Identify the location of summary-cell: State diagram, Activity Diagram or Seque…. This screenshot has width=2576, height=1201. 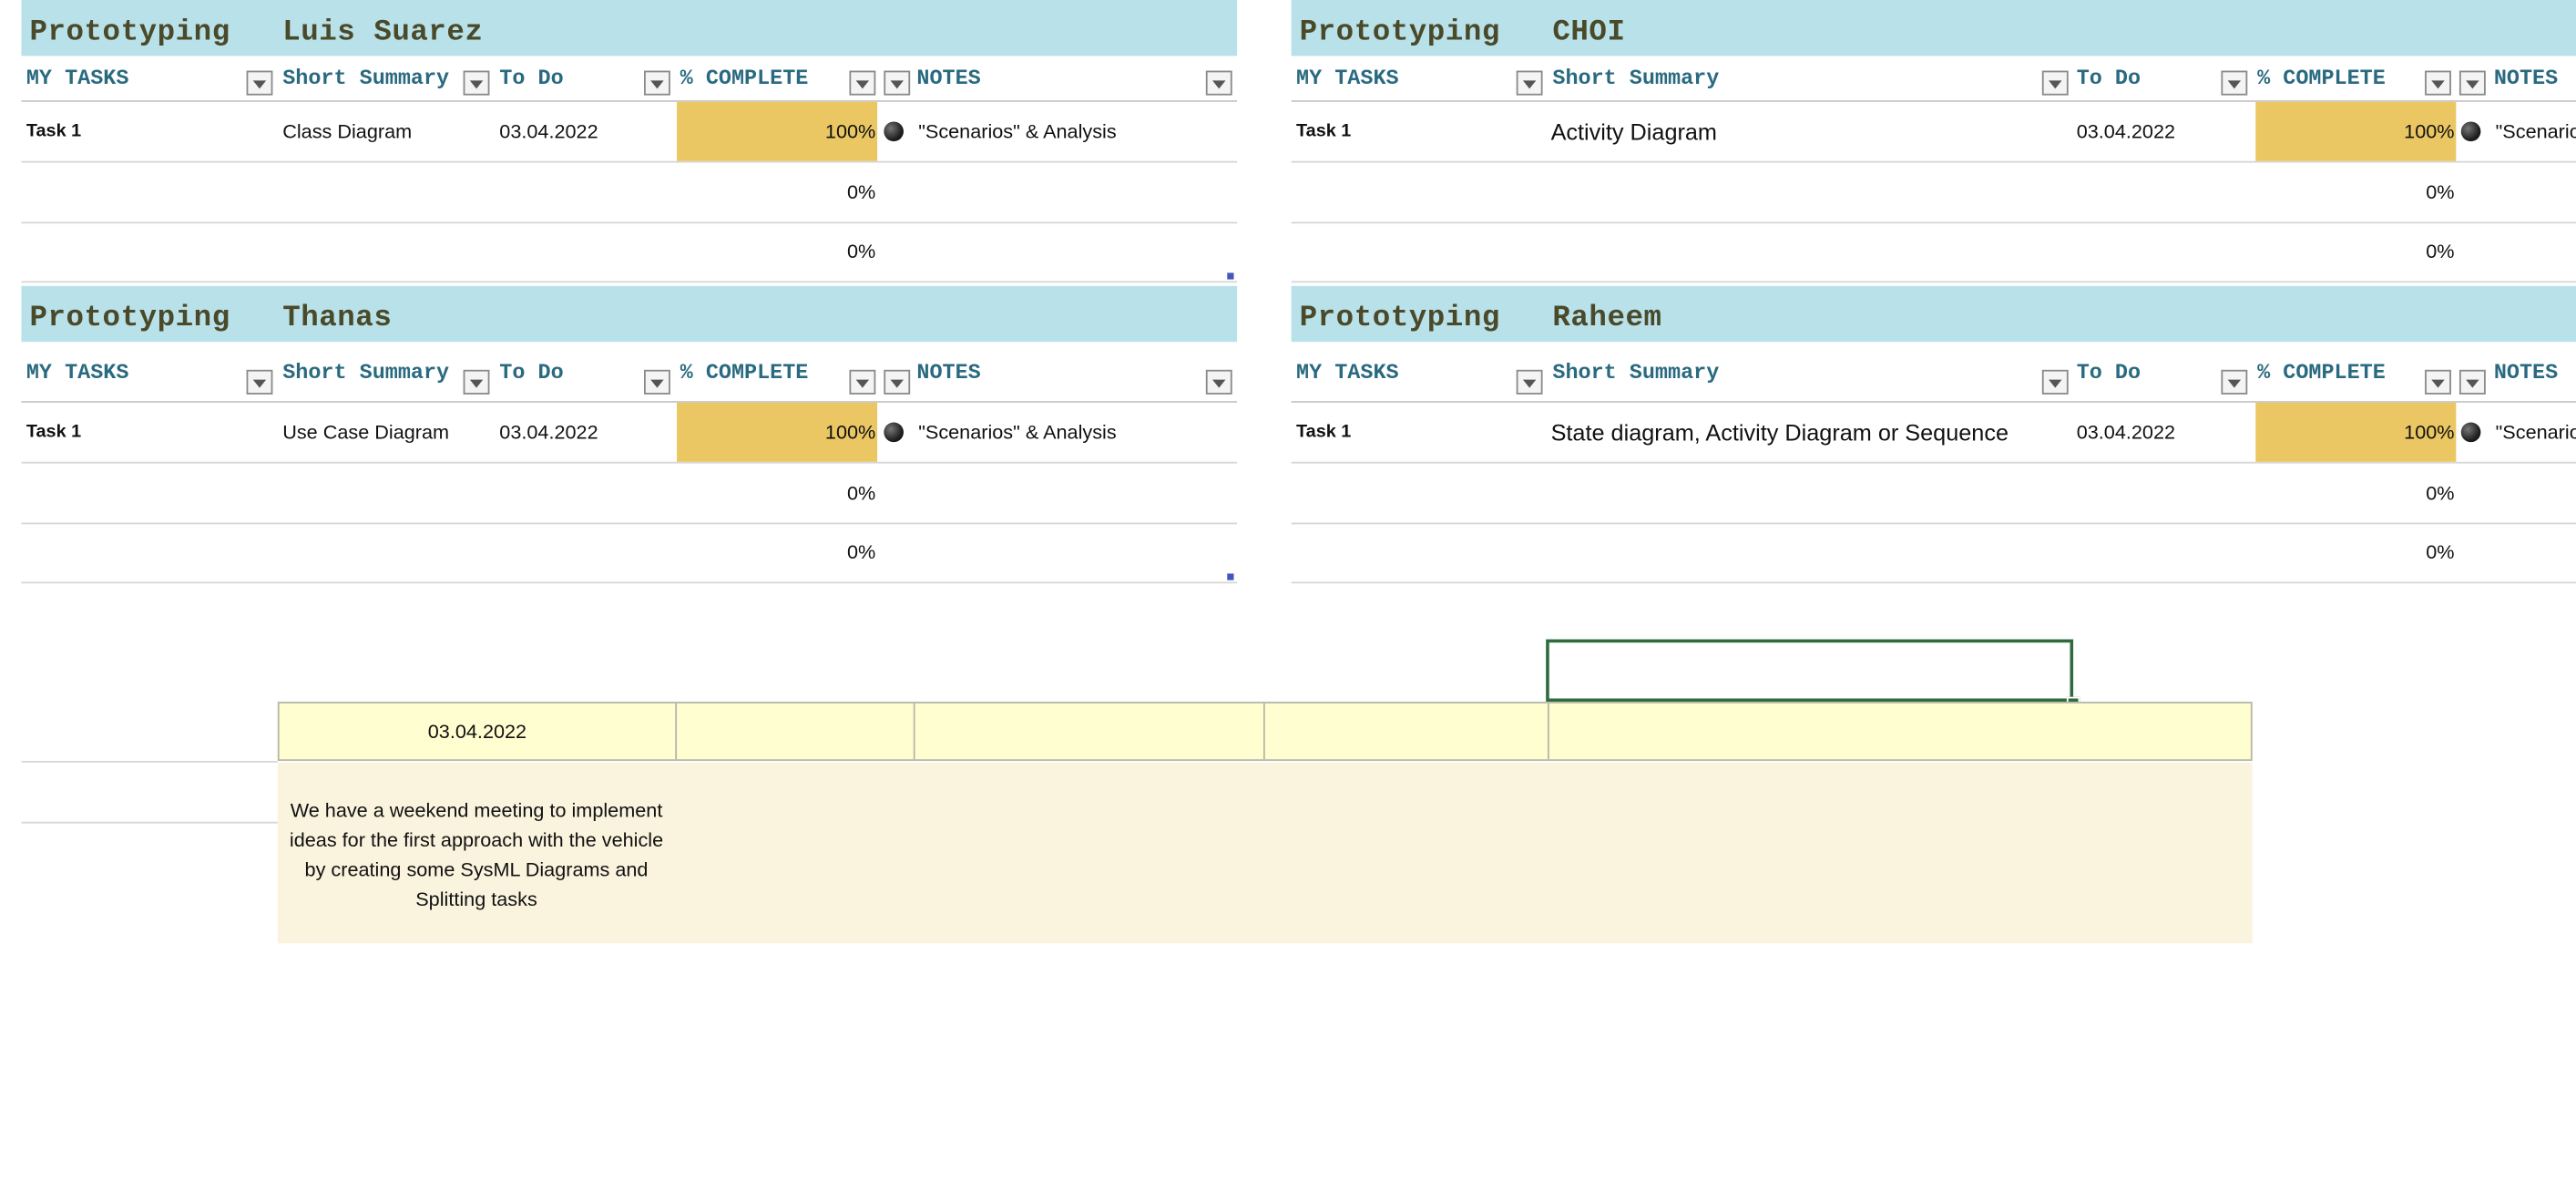
(1810, 432).